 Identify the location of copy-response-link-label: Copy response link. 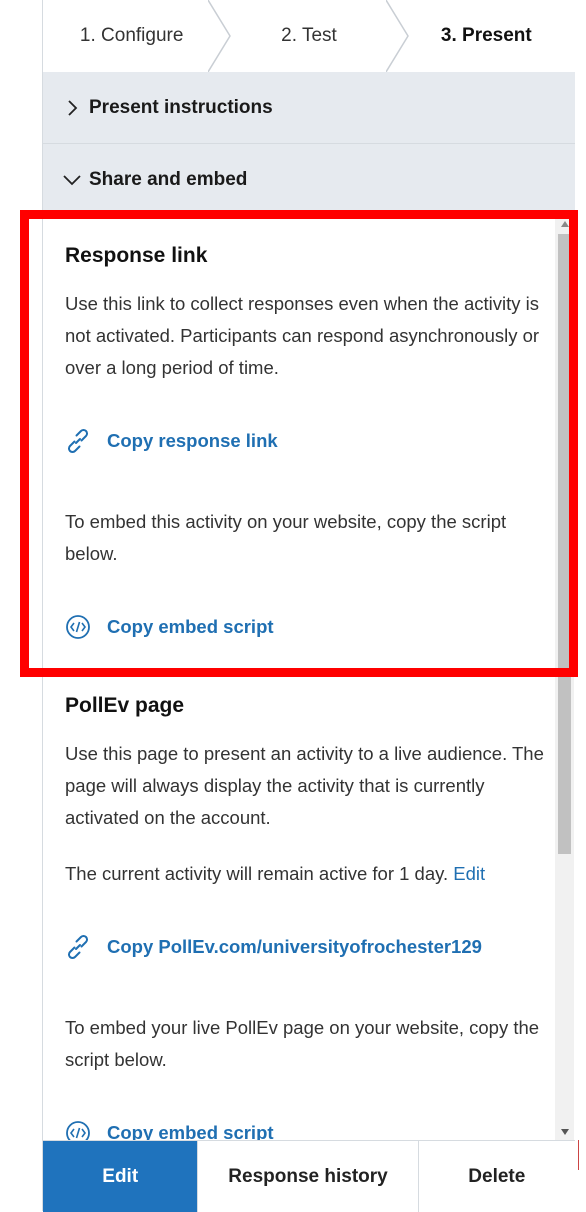
(192, 440).